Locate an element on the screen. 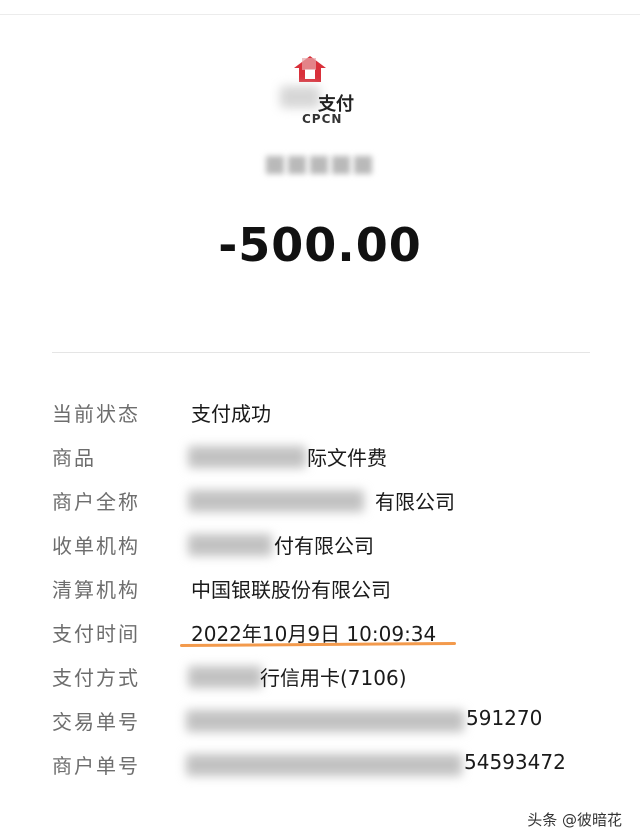 Image resolution: width=640 pixels, height=840 pixels. logo-subtitle: CPCN is located at coordinates (322, 119).